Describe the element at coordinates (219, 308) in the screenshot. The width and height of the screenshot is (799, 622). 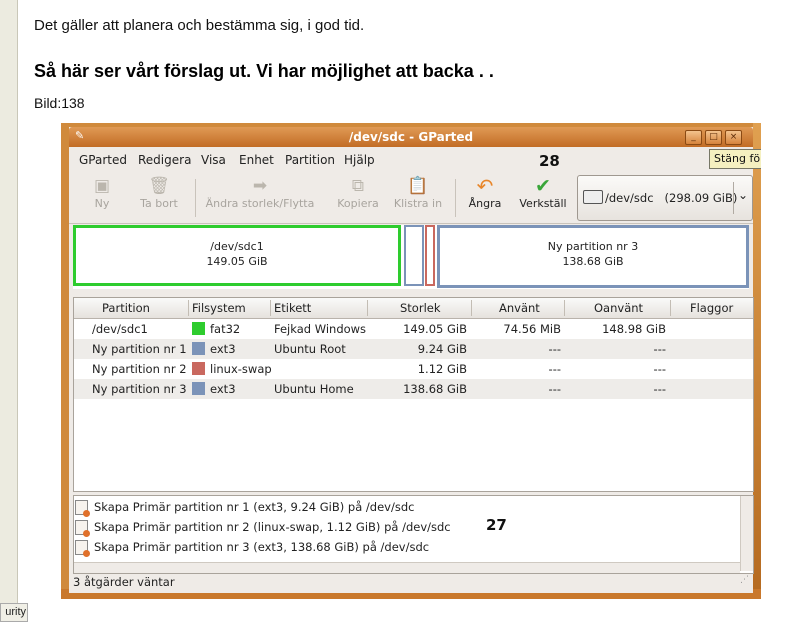
I see `col-filsystem: Filsystem` at that location.